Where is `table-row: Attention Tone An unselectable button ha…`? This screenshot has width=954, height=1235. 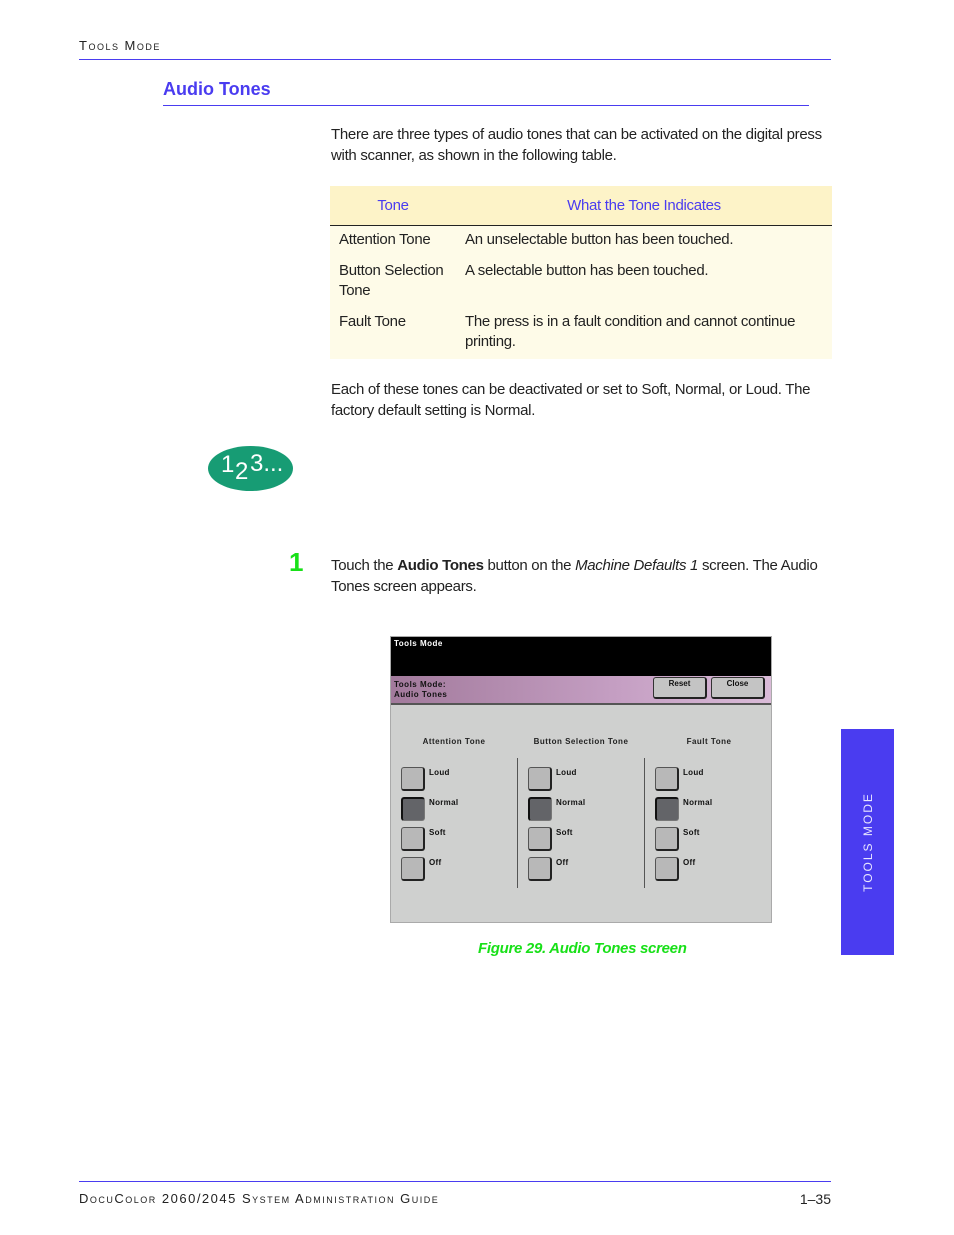 table-row: Attention Tone An unselectable button ha… is located at coordinates (581, 240).